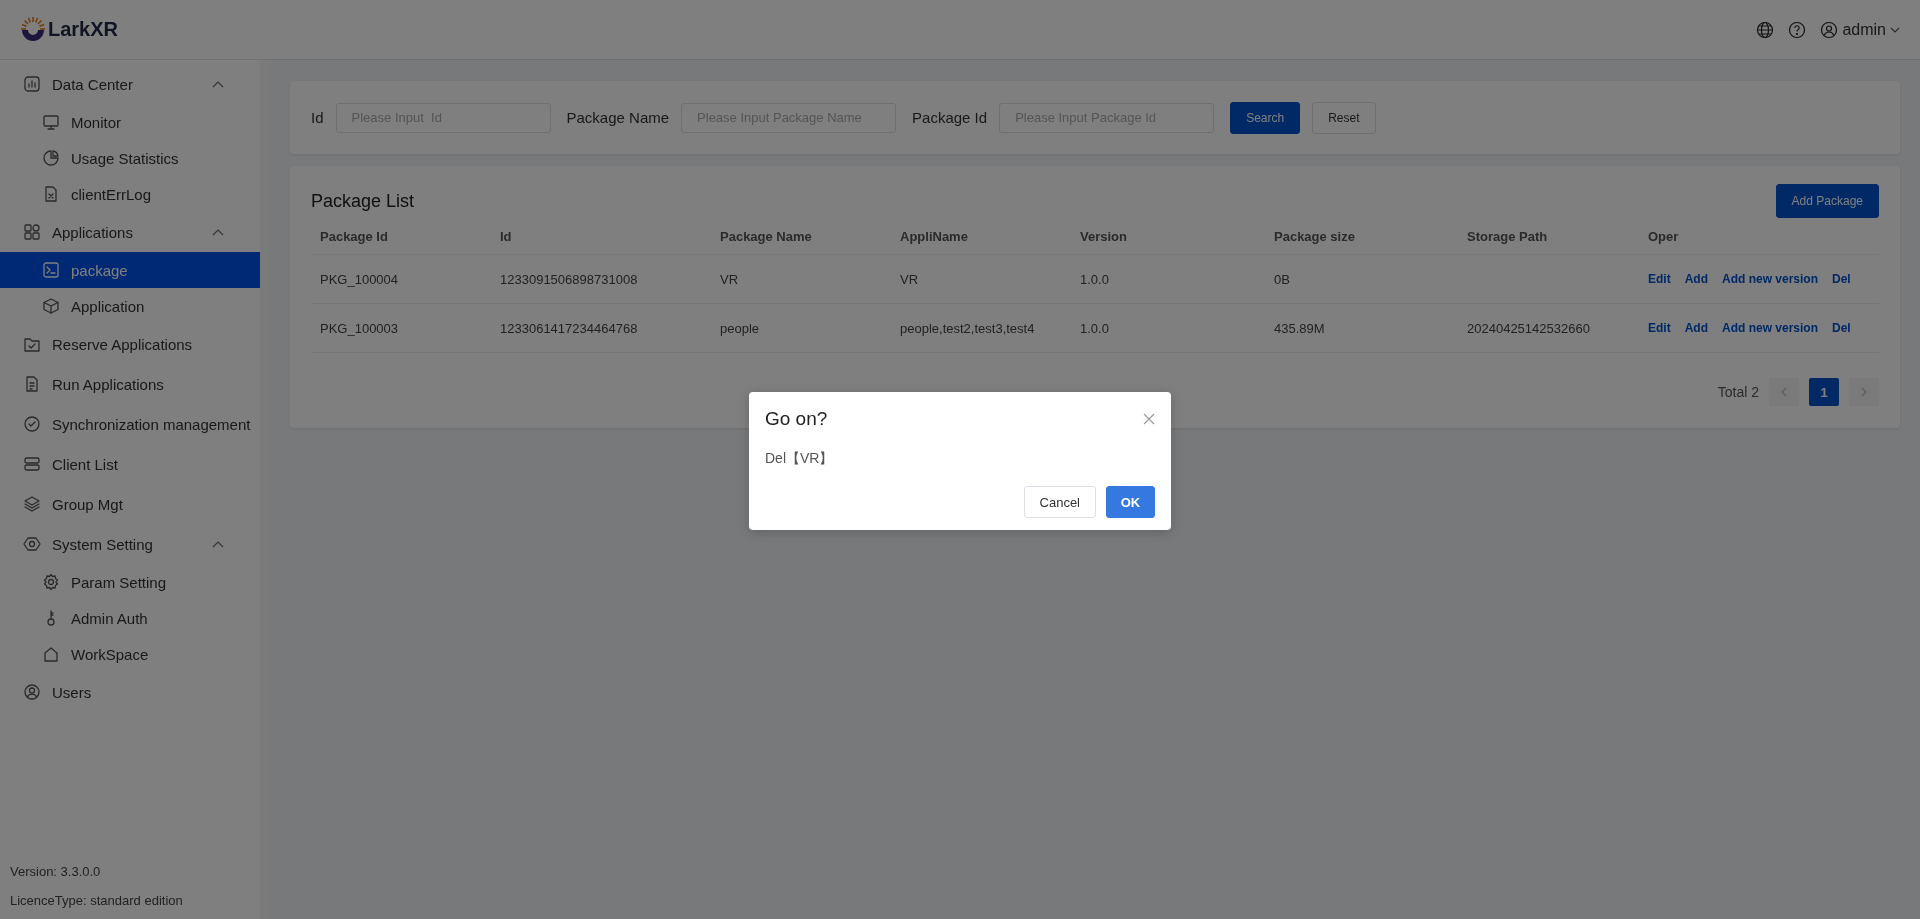  I want to click on column-header: Id, so click(506, 236).